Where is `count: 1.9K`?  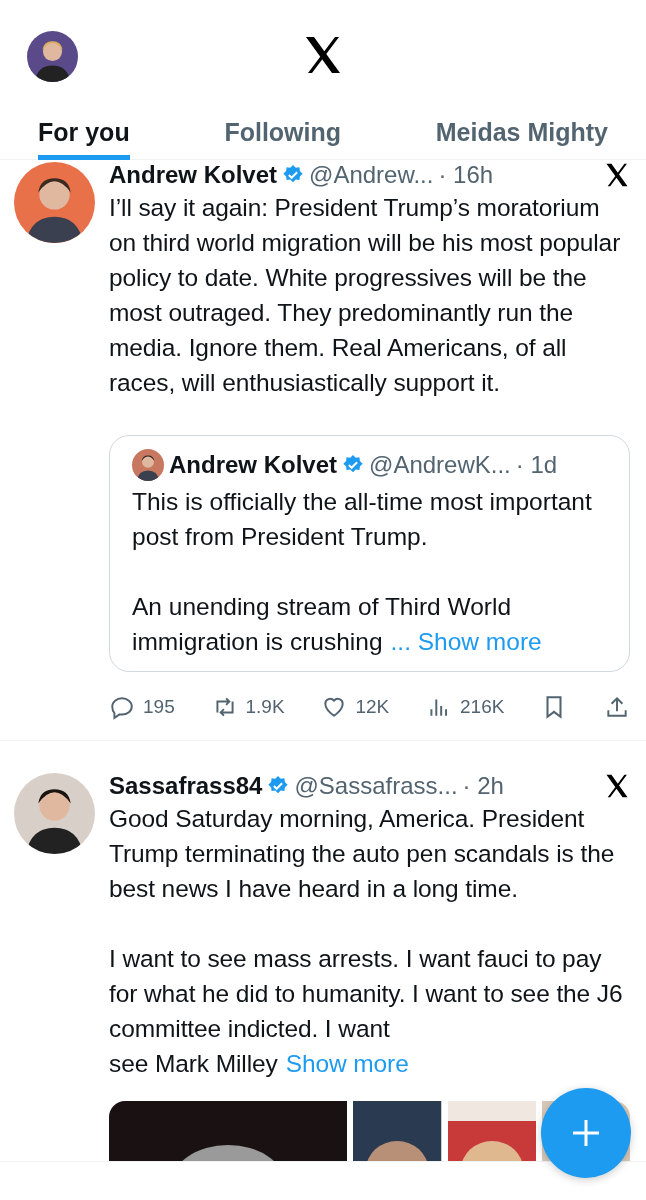 count: 1.9K is located at coordinates (265, 707).